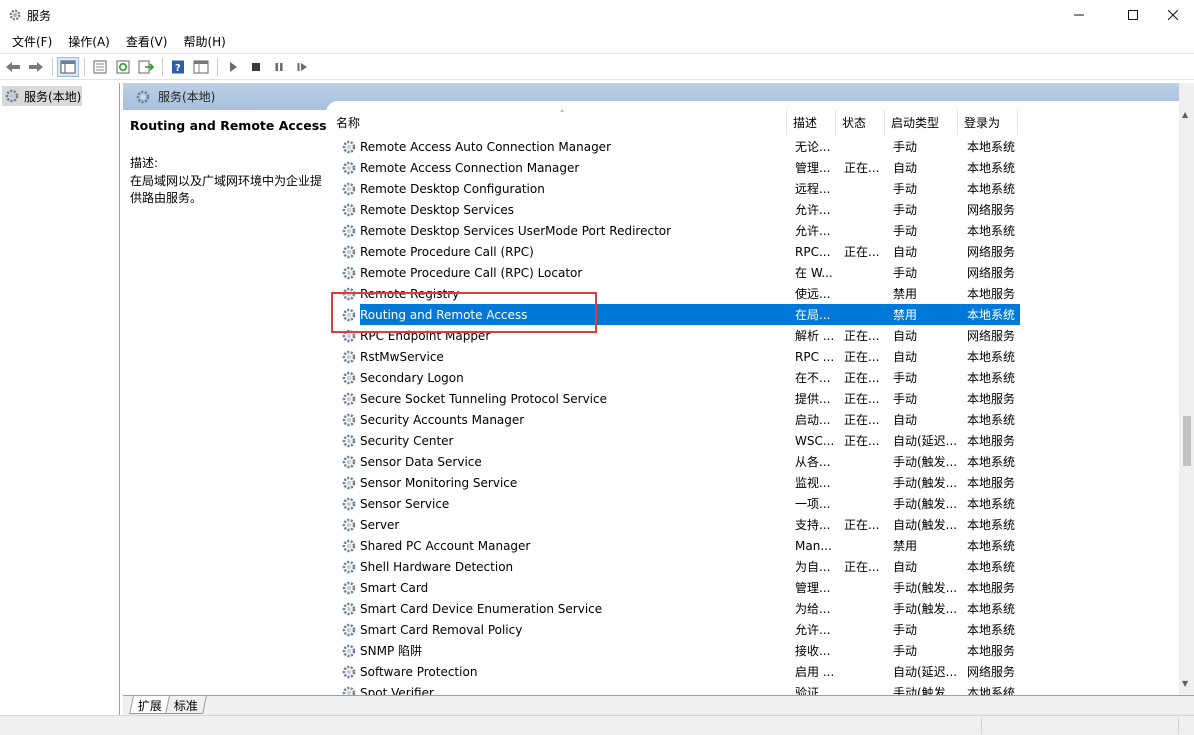 This screenshot has width=1194, height=735. What do you see at coordinates (559, 587) in the screenshot?
I see `cell-name: Smart Card` at bounding box center [559, 587].